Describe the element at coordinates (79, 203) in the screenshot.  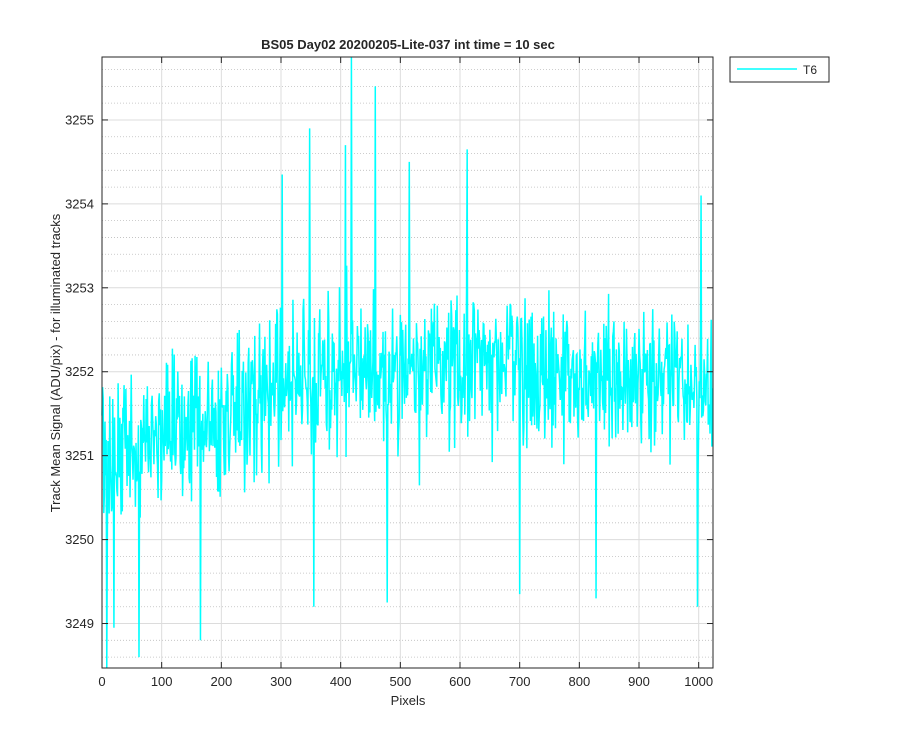
I see `y-tick-label: 3254` at that location.